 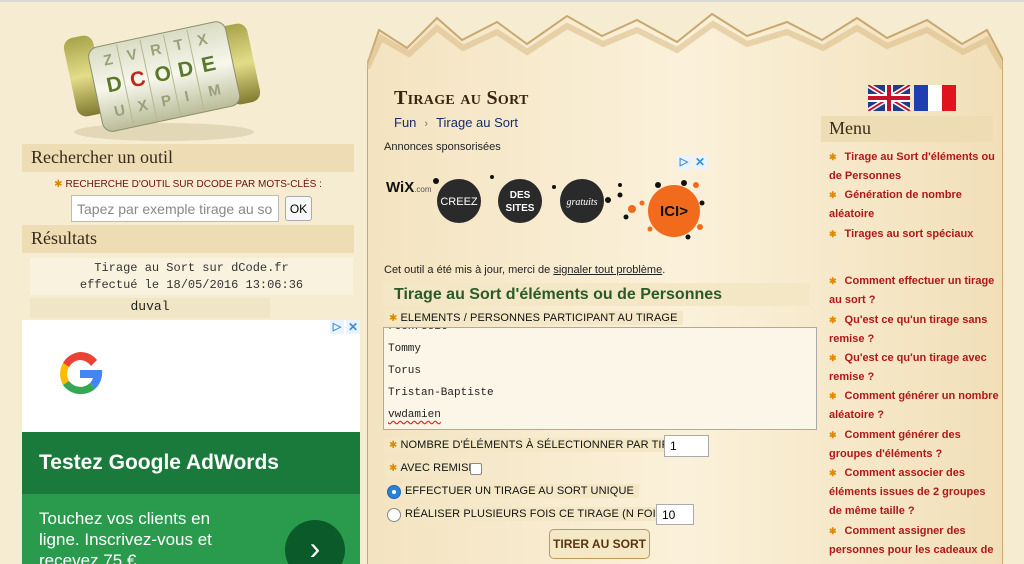 What do you see at coordinates (405, 371) in the screenshot?
I see `participant-row: Torus` at bounding box center [405, 371].